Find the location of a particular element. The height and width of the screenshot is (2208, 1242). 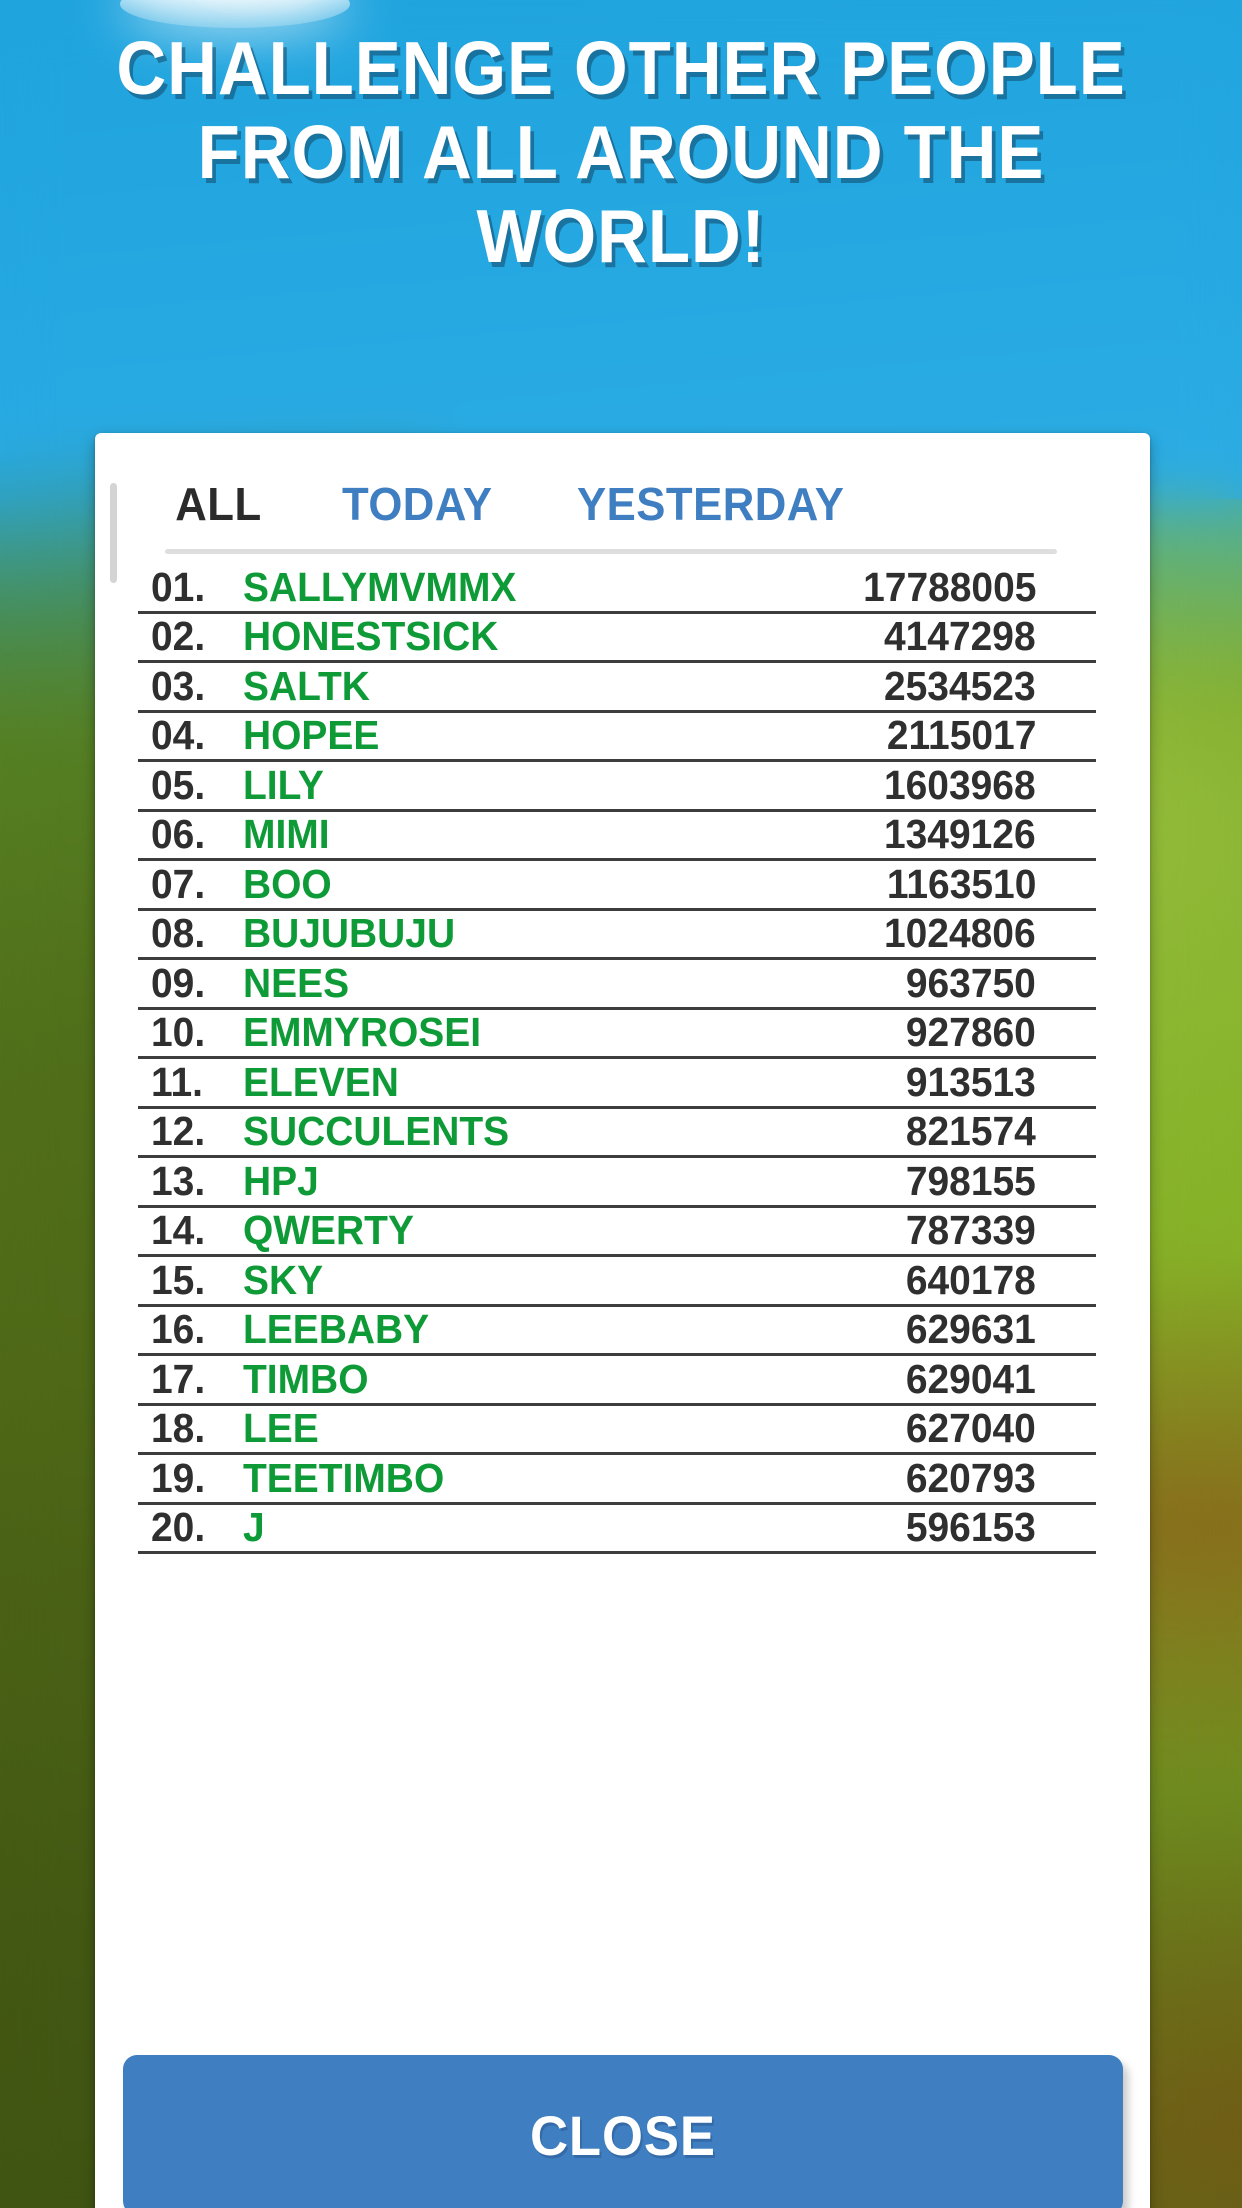

rank-number: 20. is located at coordinates (178, 1527).